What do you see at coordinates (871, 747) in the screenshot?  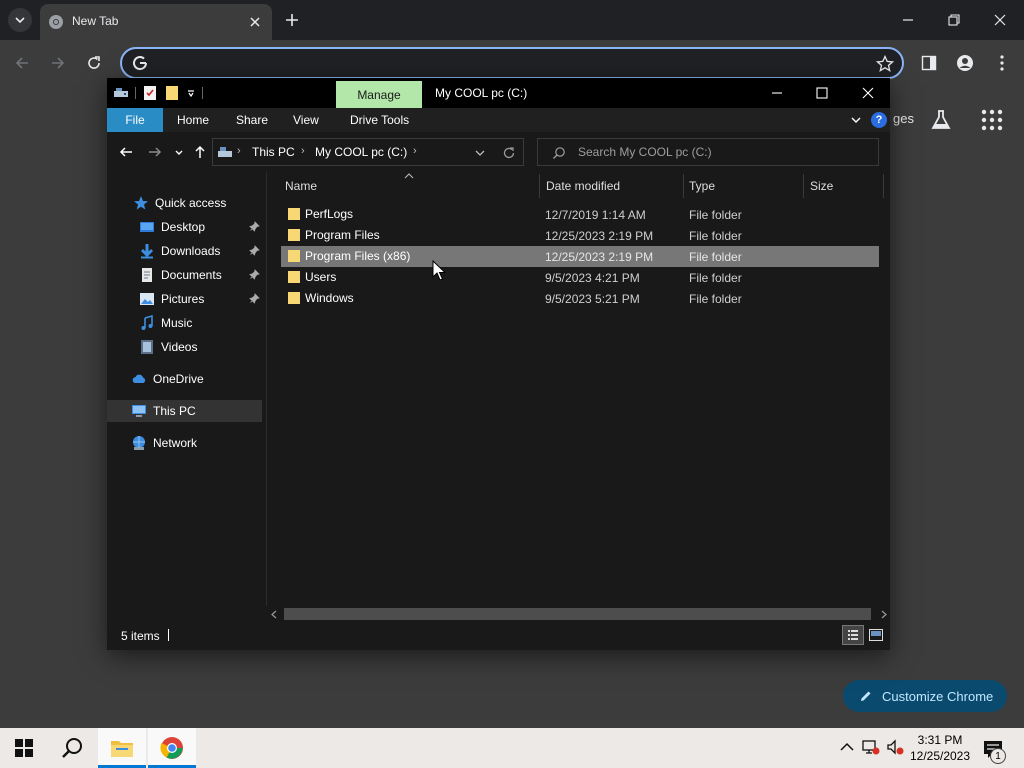 I see `network-status-button` at bounding box center [871, 747].